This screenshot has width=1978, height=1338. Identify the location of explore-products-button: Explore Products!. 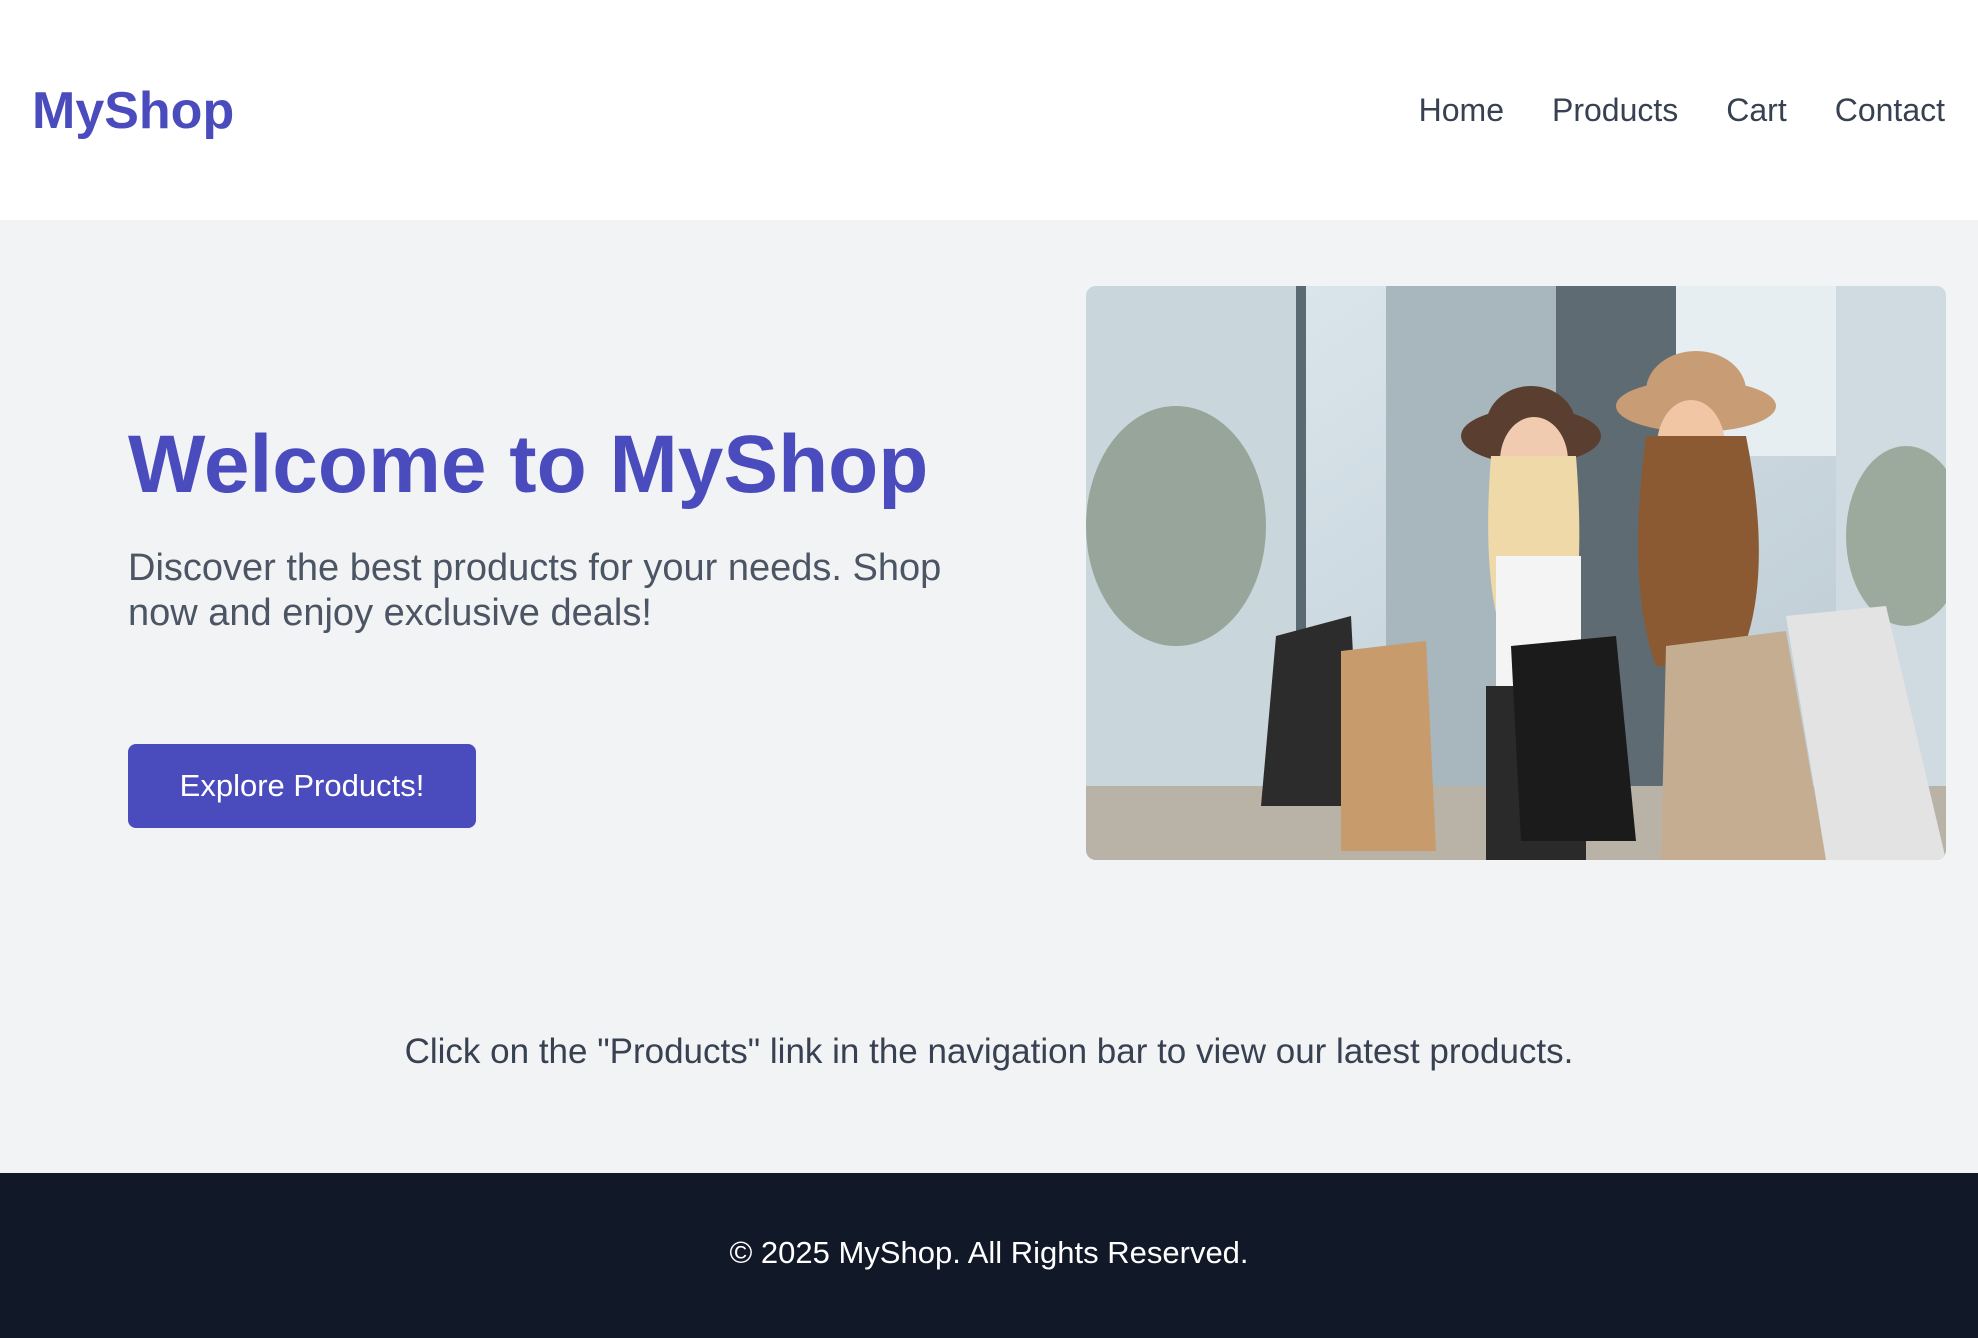
(302, 786).